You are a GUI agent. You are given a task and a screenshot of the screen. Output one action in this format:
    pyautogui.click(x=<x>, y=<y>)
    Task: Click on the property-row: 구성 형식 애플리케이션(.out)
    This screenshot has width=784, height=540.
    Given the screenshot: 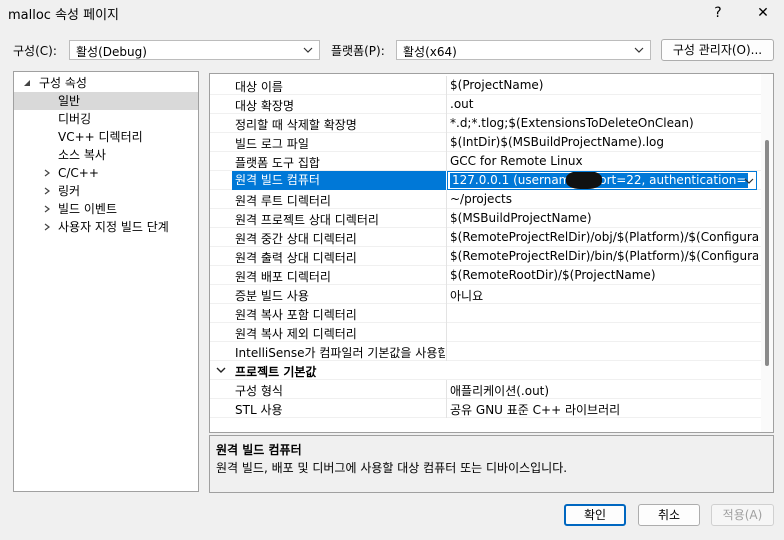 What is the action you would take?
    pyautogui.click(x=486, y=389)
    